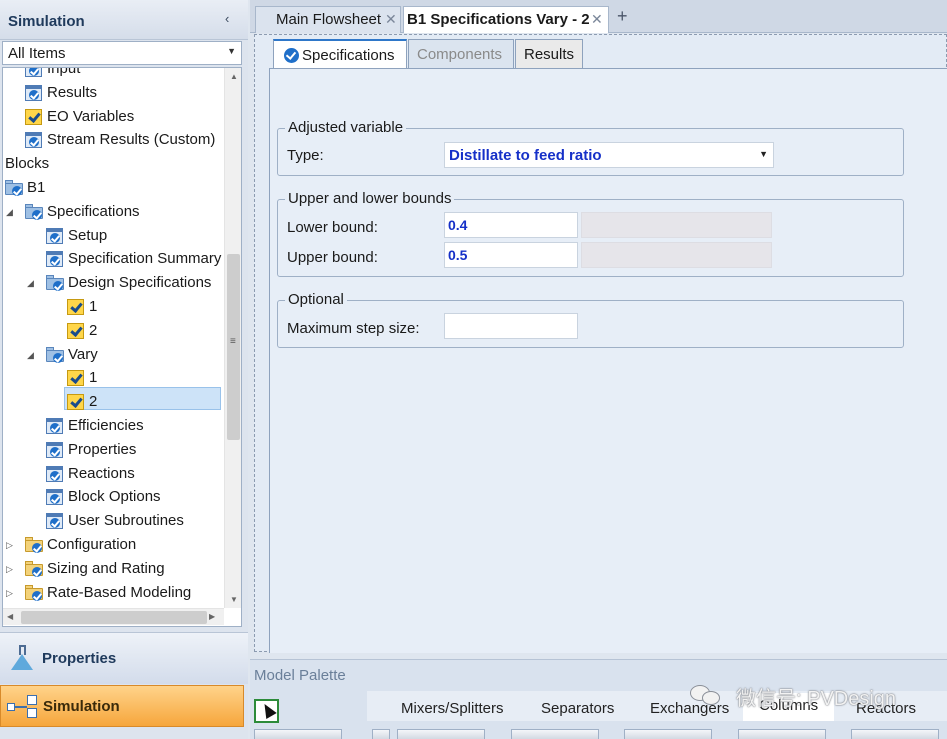 Image resolution: width=947 pixels, height=739 pixels. I want to click on tree-item-label: Specifications, so click(93, 211).